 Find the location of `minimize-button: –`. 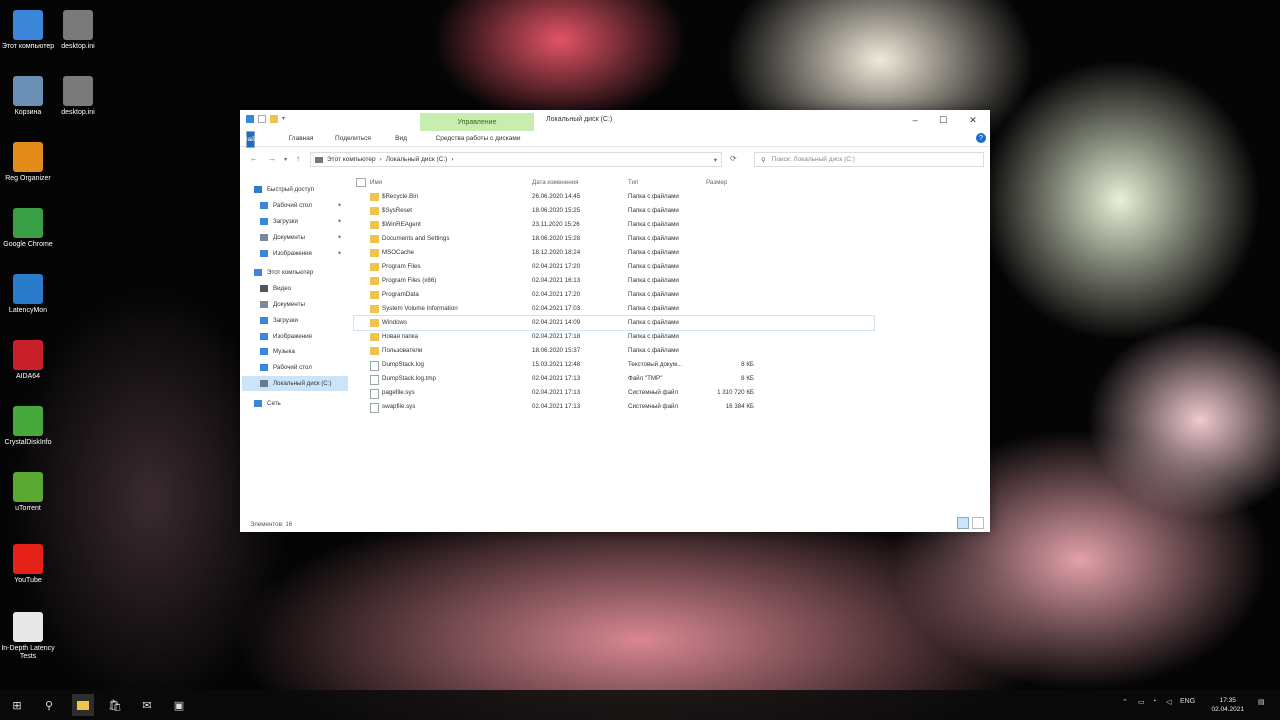

minimize-button: – is located at coordinates (915, 120).